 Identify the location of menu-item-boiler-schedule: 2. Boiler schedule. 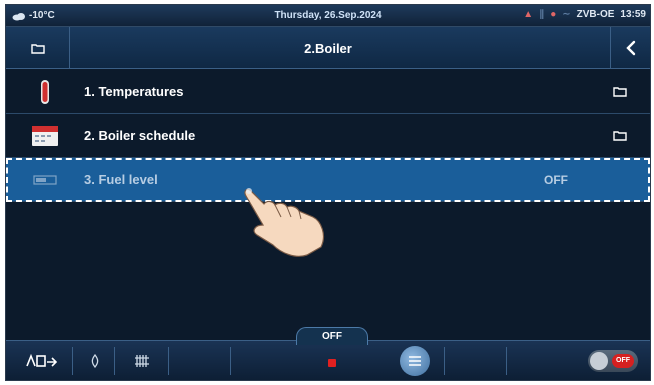
(328, 136).